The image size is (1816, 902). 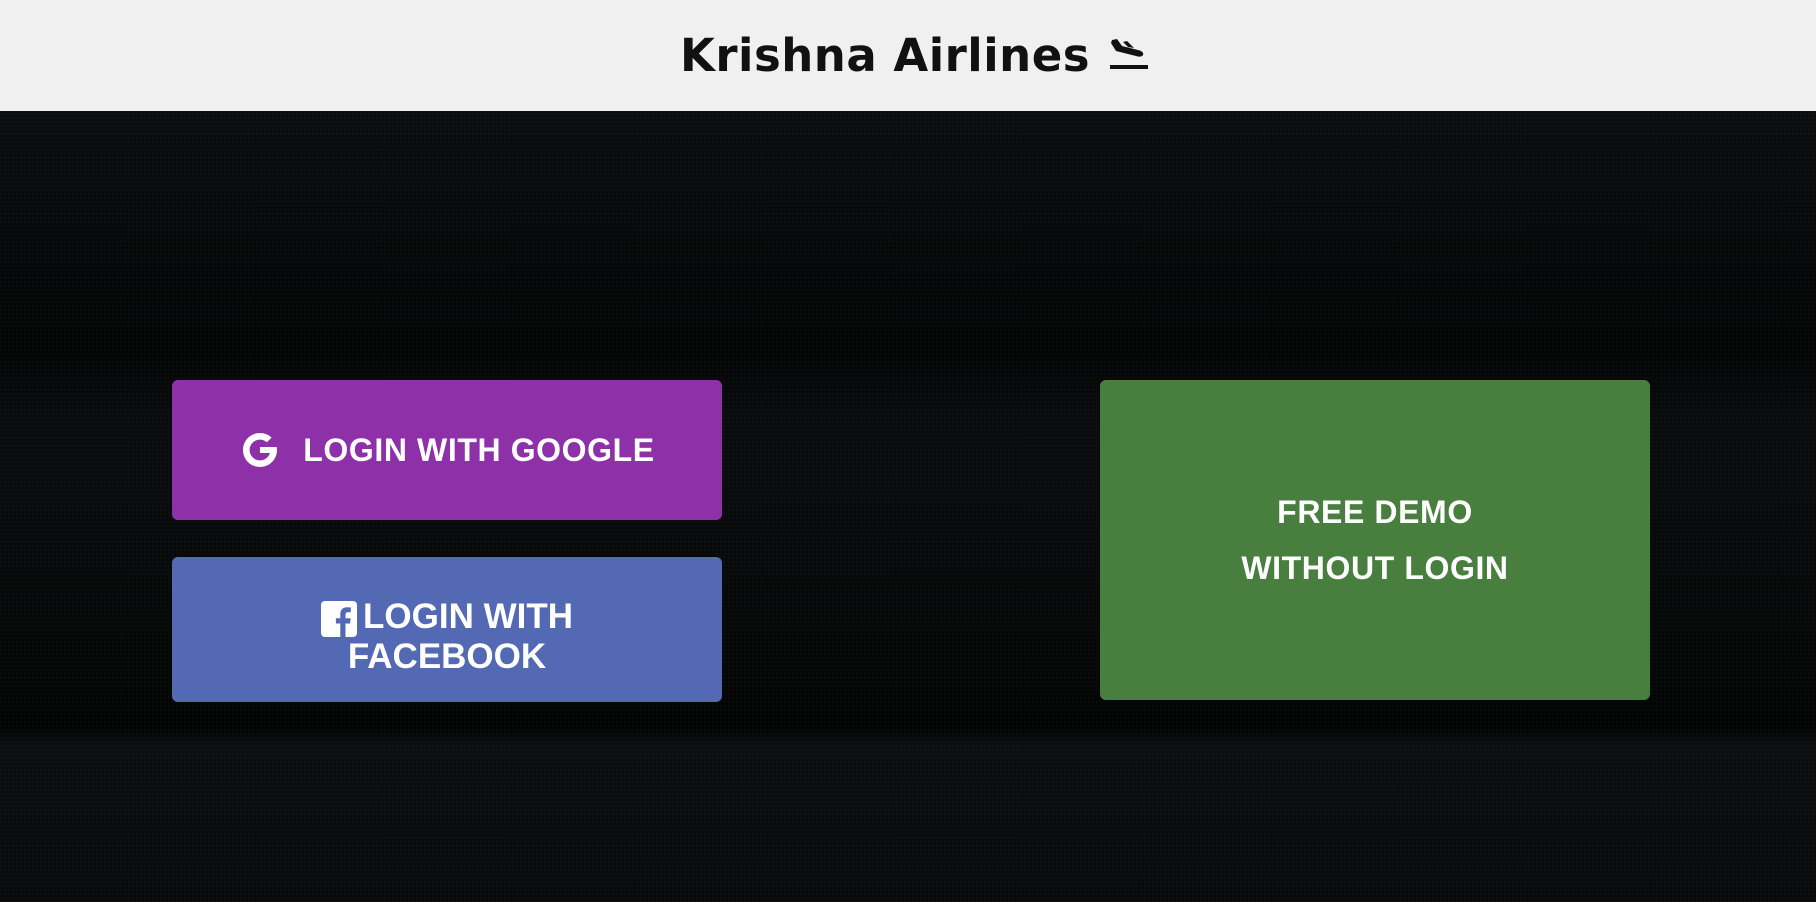 I want to click on brand: Krishna Airlines, so click(x=915, y=55).